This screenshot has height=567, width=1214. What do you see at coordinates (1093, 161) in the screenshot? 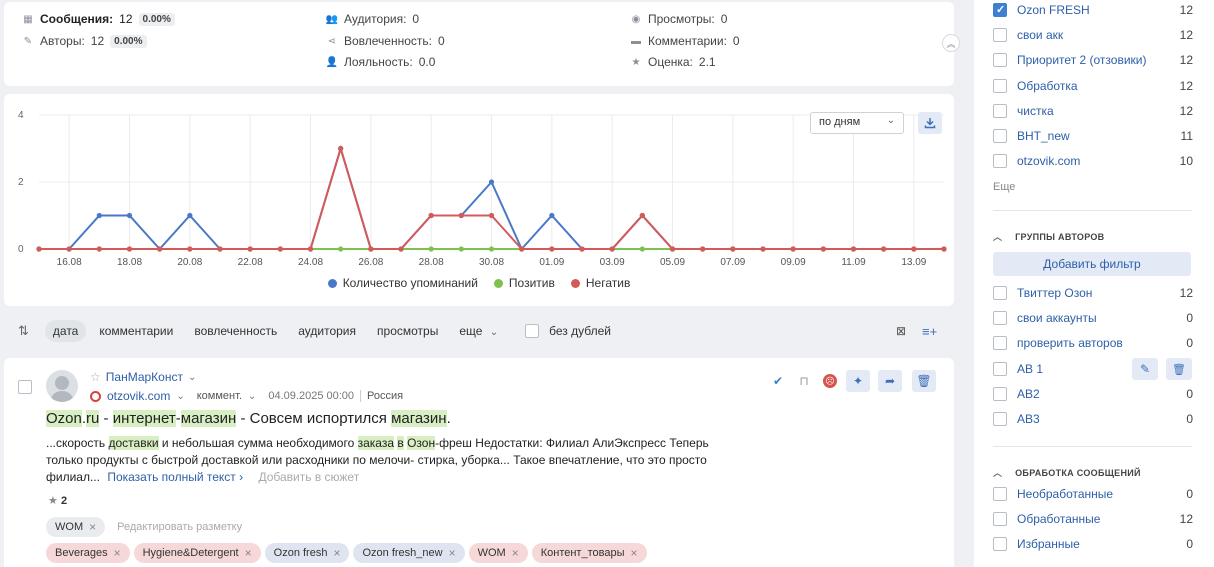
I see `source-filter-item: otzovik.com 10` at bounding box center [1093, 161].